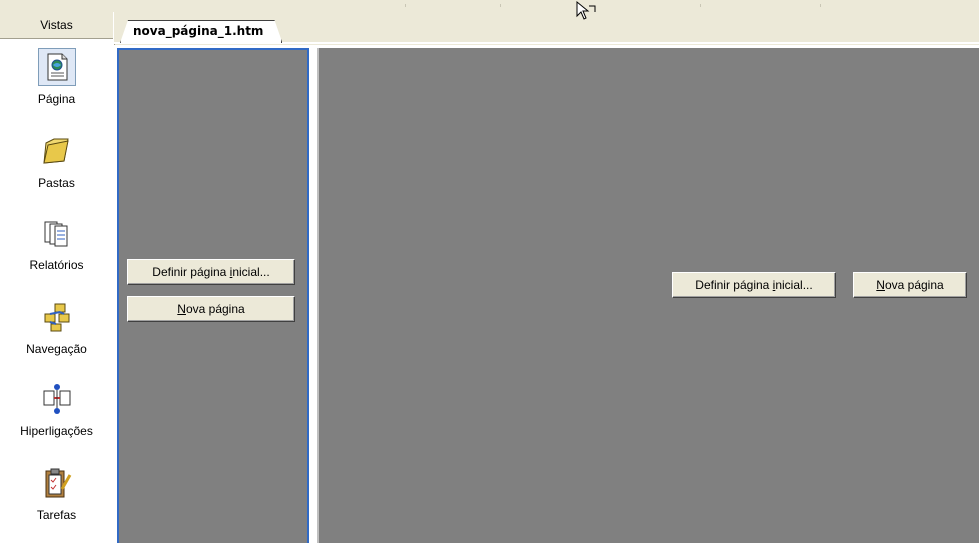 This screenshot has height=543, width=979. I want to click on new-page-button-left: Nova página, so click(211, 309).